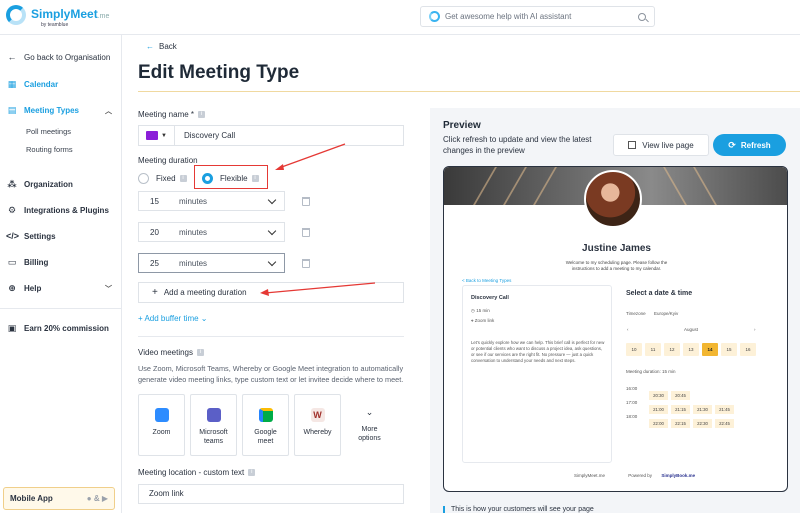 This screenshot has width=800, height=513. Describe the element at coordinates (66, 210) in the screenshot. I see `sidebar-item-label: Integrations & Plugins` at that location.